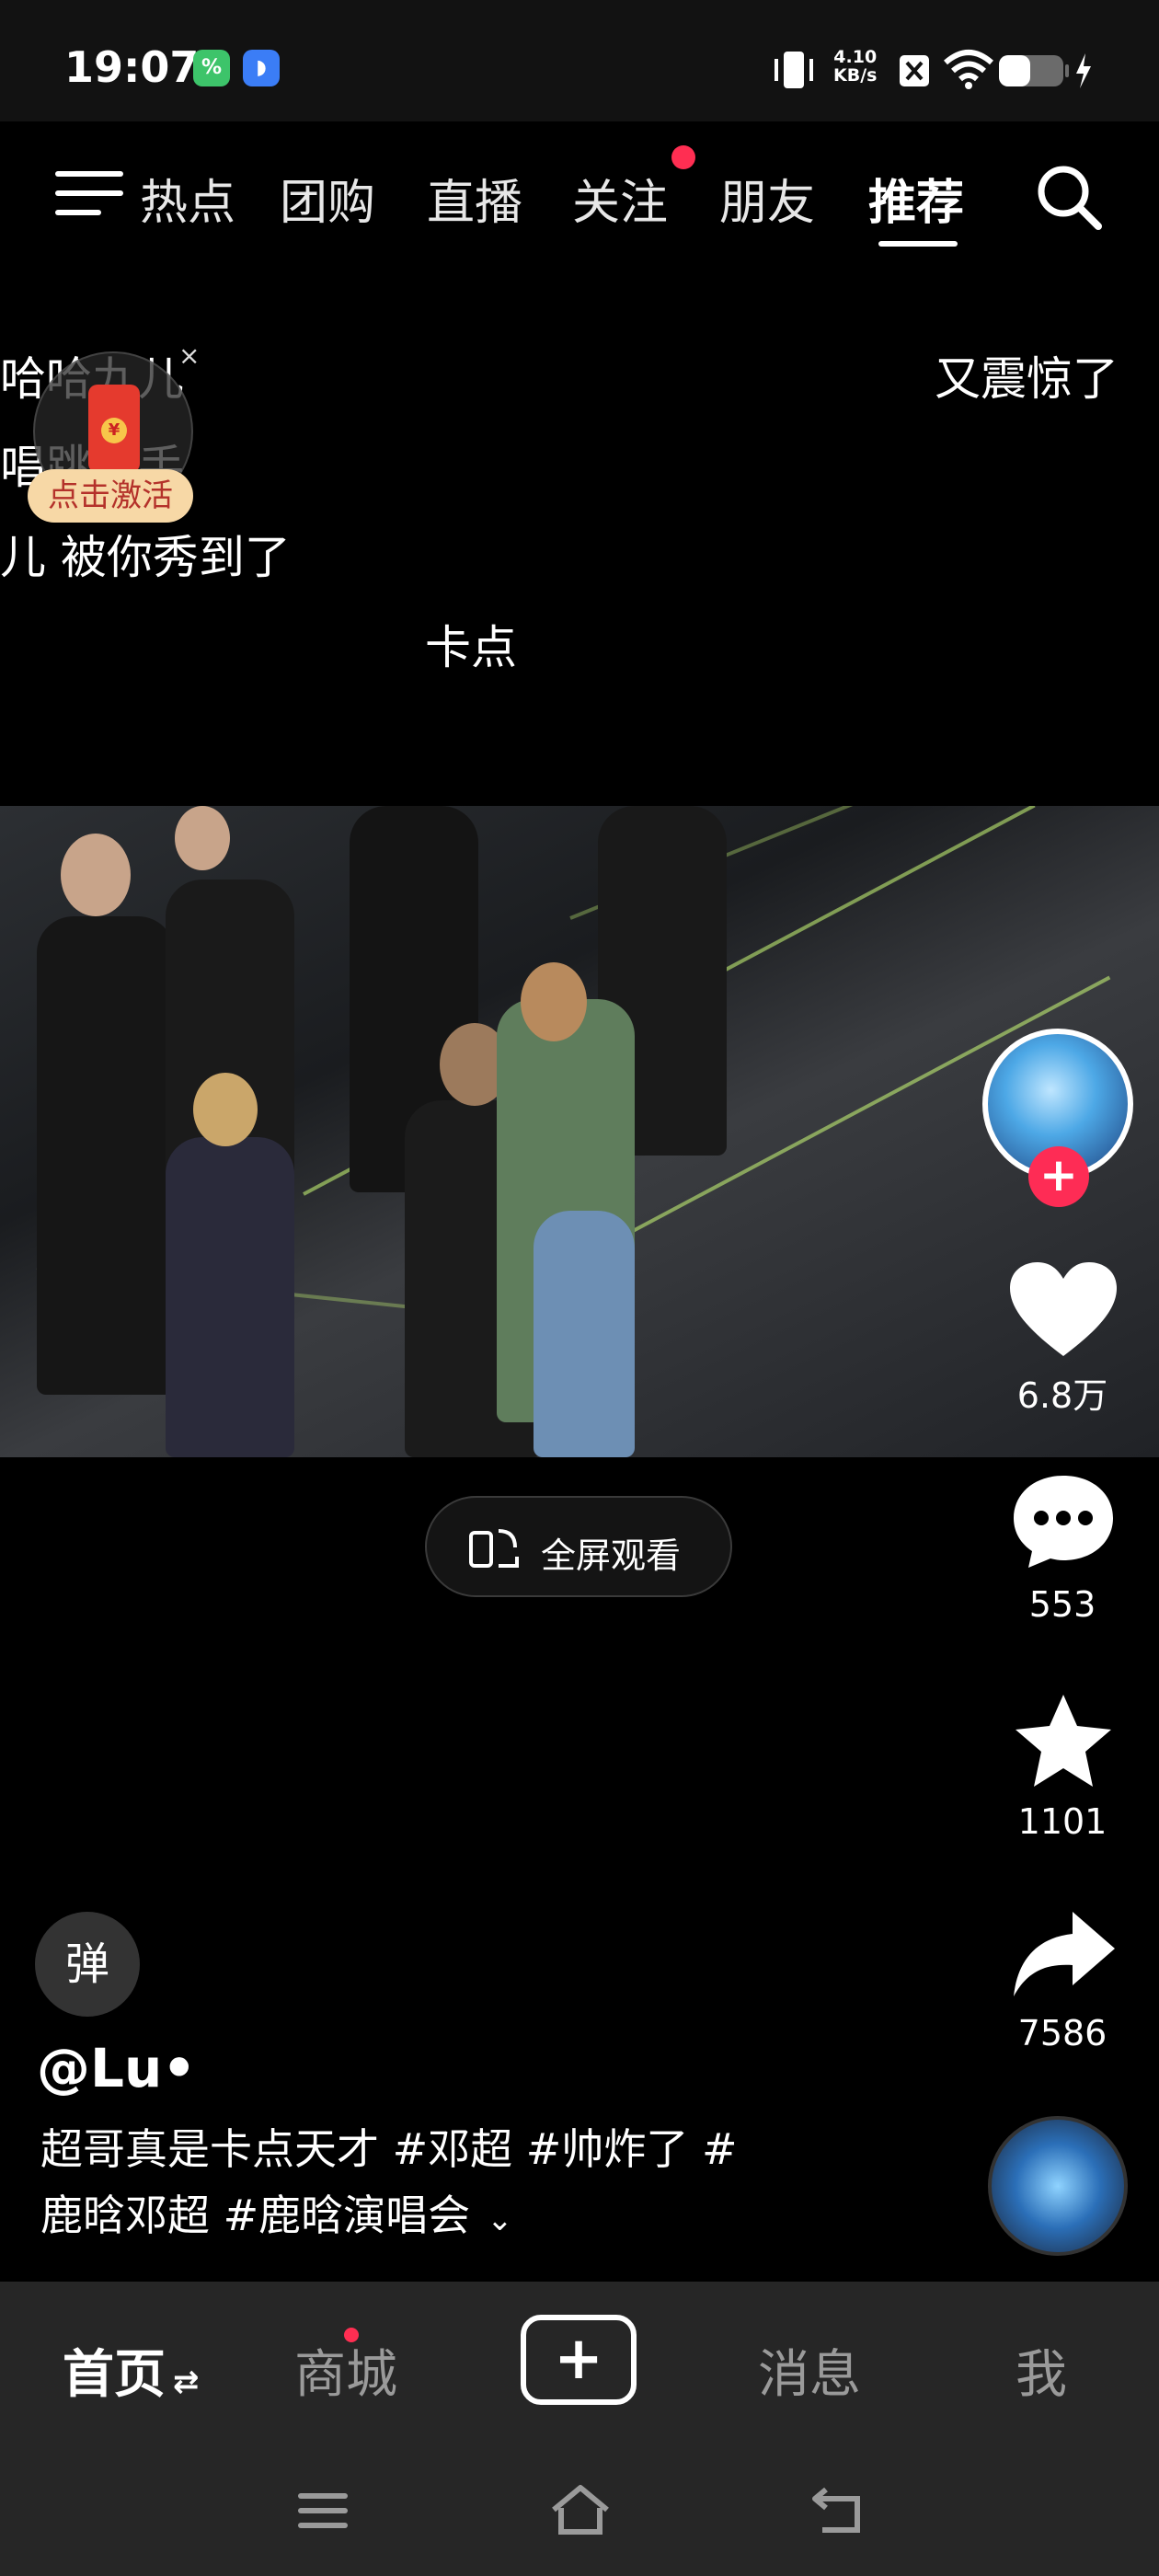 Image resolution: width=1159 pixels, height=2576 pixels. Describe the element at coordinates (389, 2149) in the screenshot. I see `caption-line: 超哥真是卡点天才 #邓超 #帅炸了 #` at that location.